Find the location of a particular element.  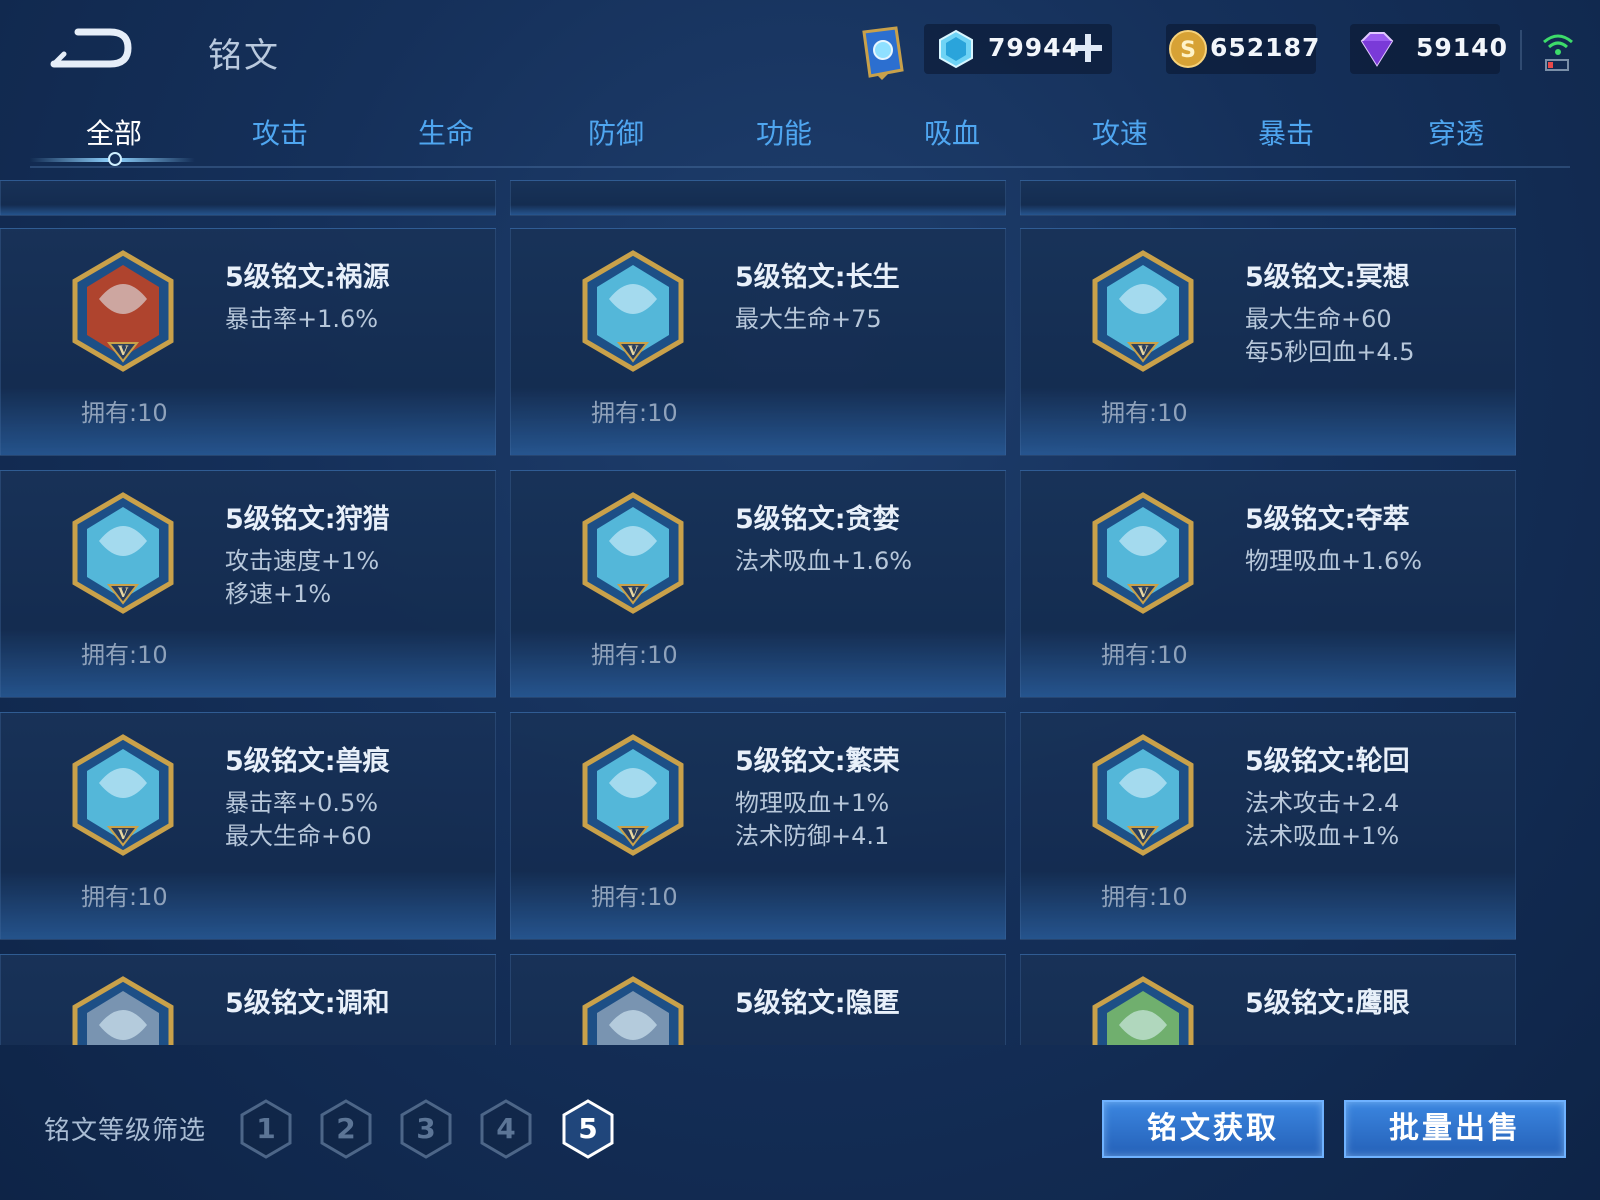

inscription-card: V 5级铭文:冥想 最大生命+60 每5秒回血+4.5 拥有:10 is located at coordinates (1268, 342).